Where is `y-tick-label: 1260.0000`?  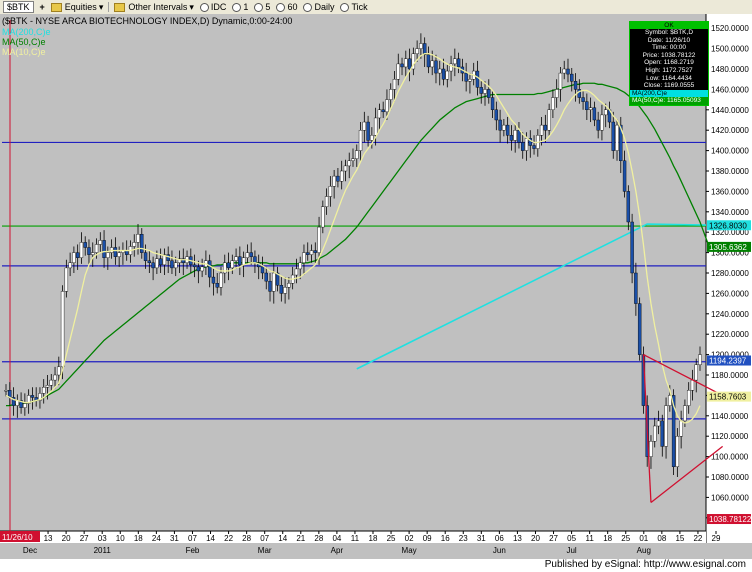 y-tick-label: 1260.0000 is located at coordinates (730, 293).